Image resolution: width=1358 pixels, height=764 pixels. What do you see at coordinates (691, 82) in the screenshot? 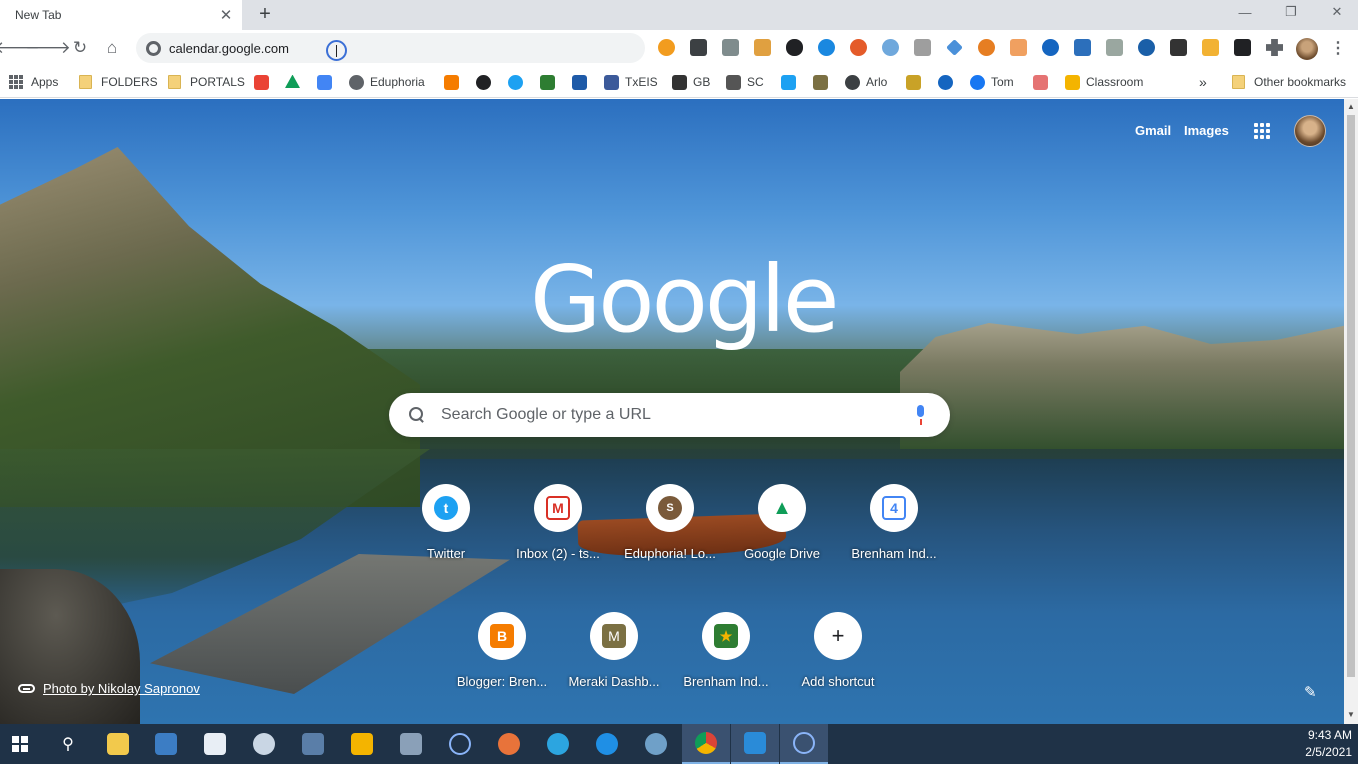
I see `bookmark-gb: GB` at bounding box center [691, 82].